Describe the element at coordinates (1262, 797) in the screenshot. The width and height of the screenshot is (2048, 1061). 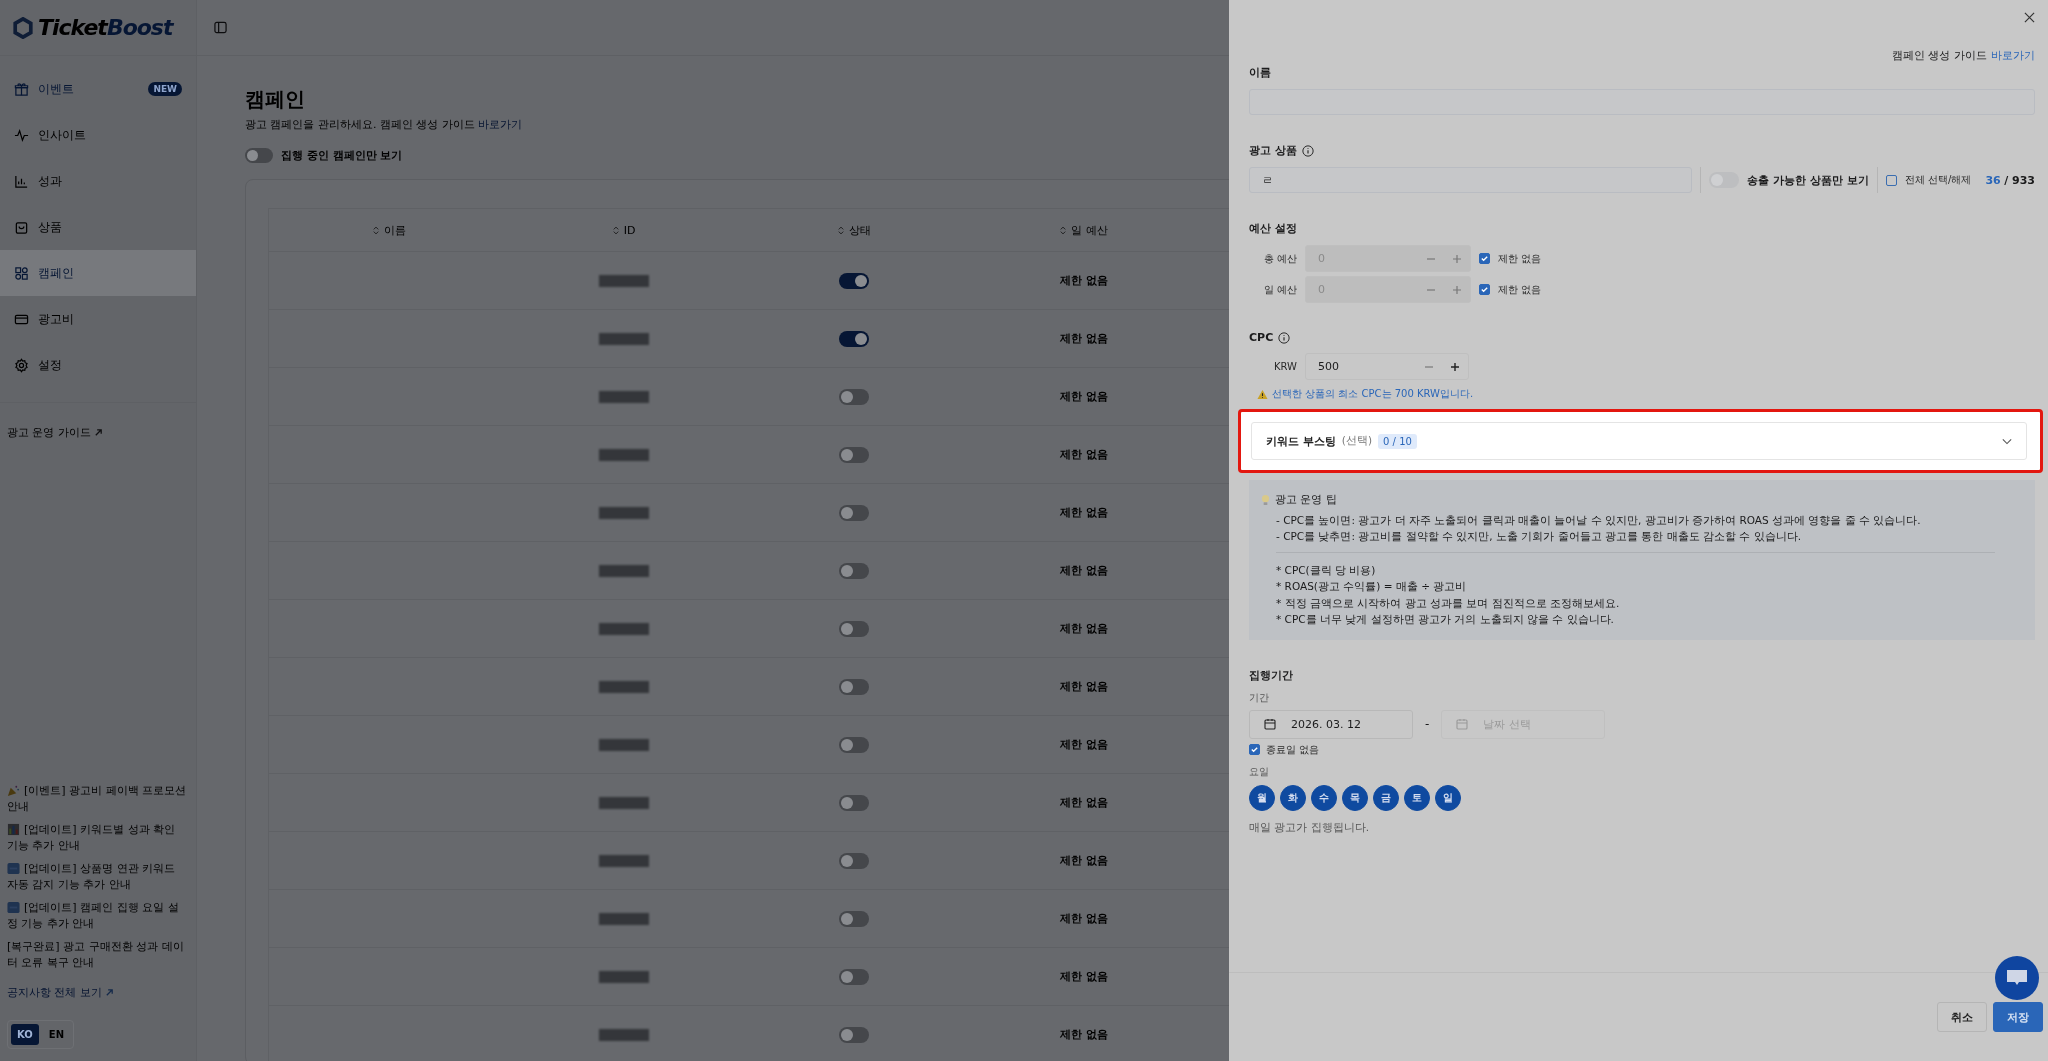
I see `weekday-toggle: 월` at that location.